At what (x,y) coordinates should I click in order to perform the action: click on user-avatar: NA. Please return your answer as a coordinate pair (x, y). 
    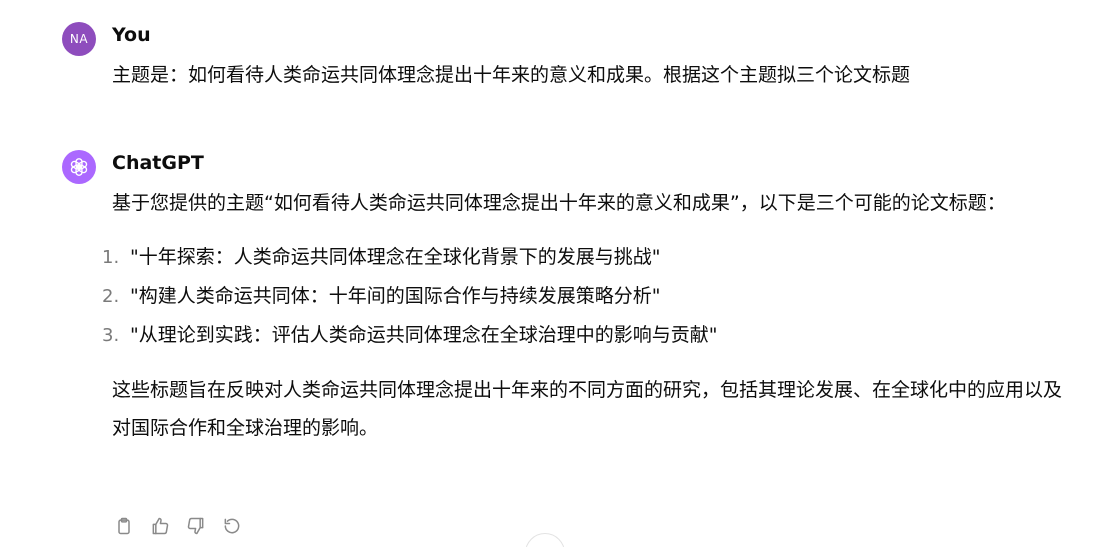
    Looking at the image, I should click on (79, 39).